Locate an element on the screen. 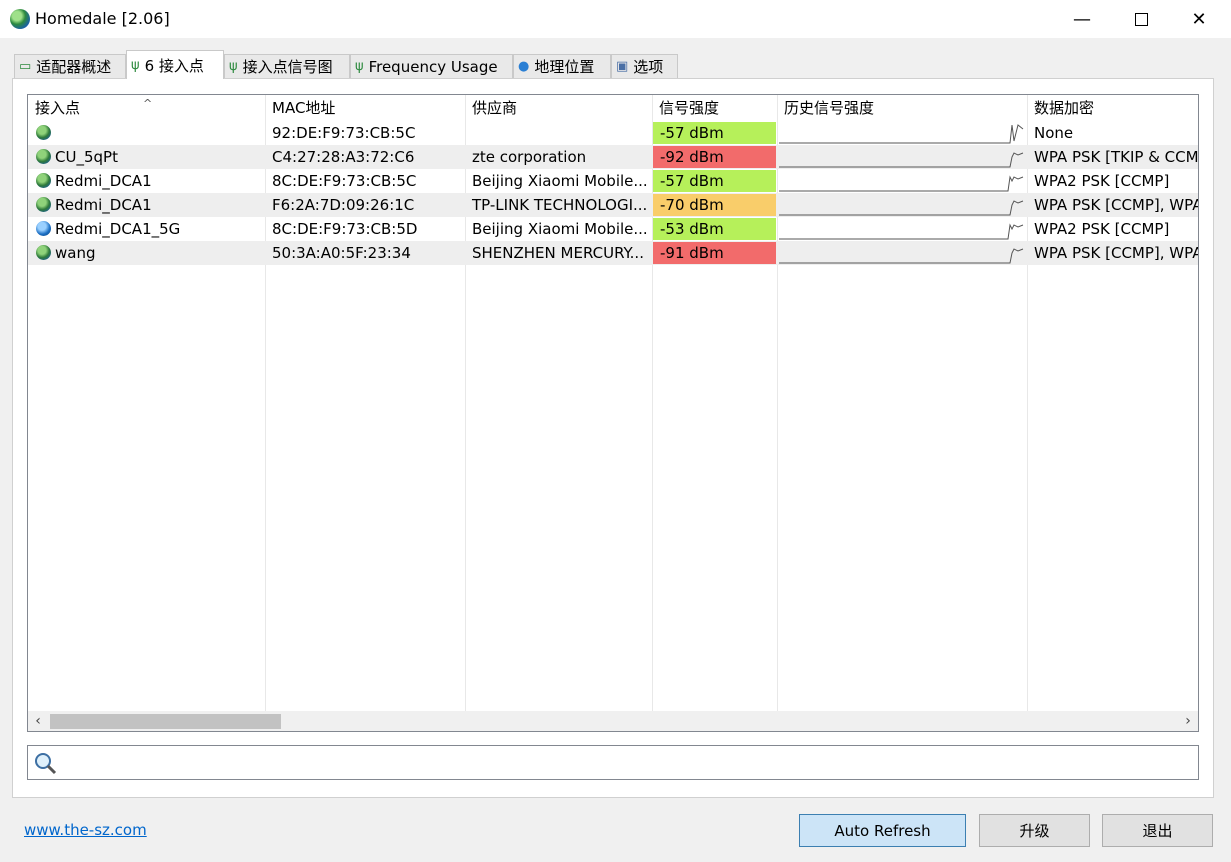  exit-button: 退出 is located at coordinates (1157, 830).